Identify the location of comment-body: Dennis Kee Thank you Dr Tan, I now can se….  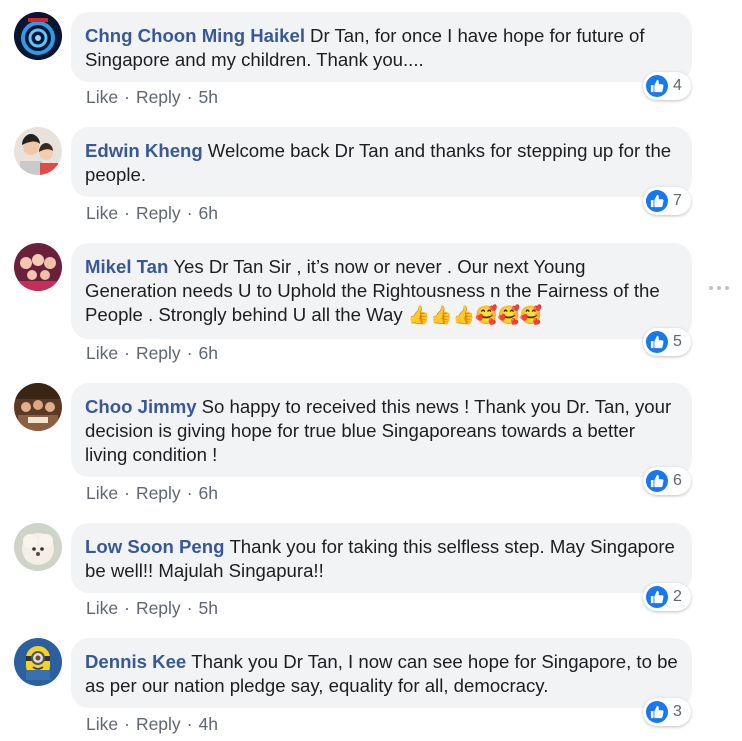
(381, 674).